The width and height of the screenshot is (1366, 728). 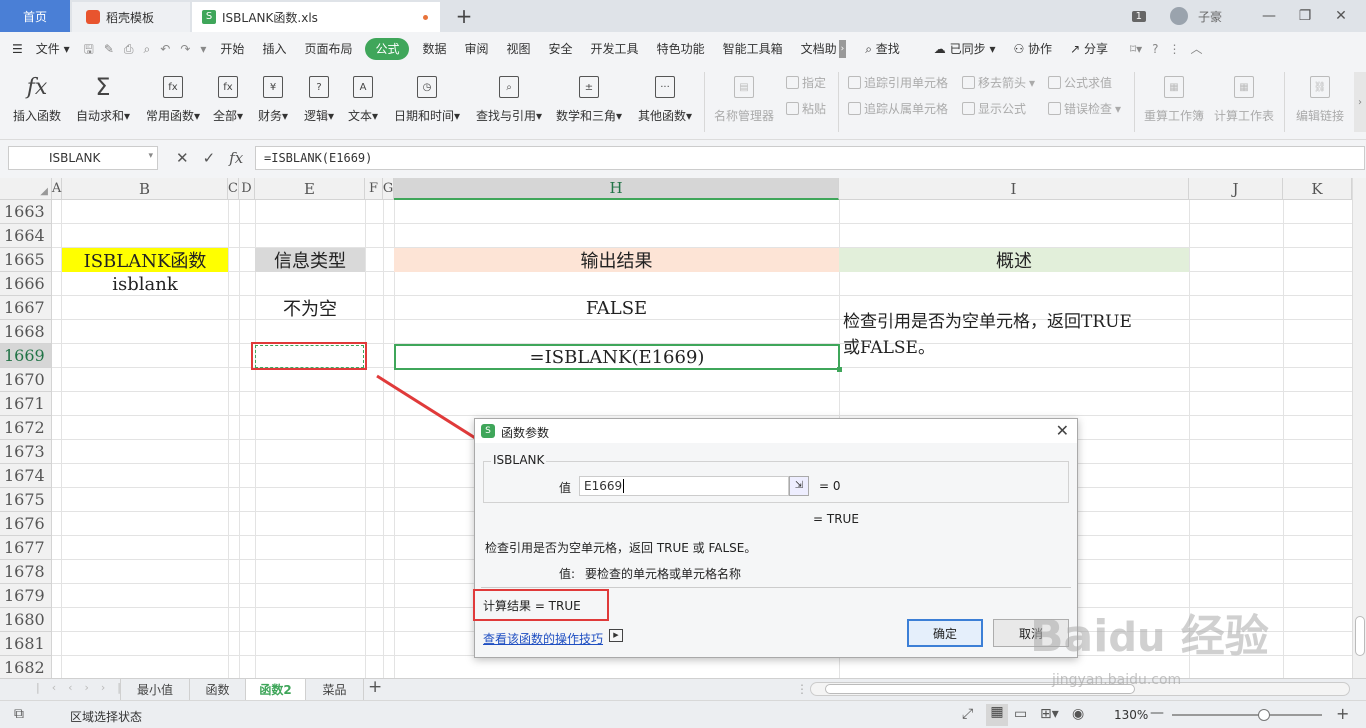 What do you see at coordinates (1264, 715) in the screenshot?
I see `zoom-slider-thumb` at bounding box center [1264, 715].